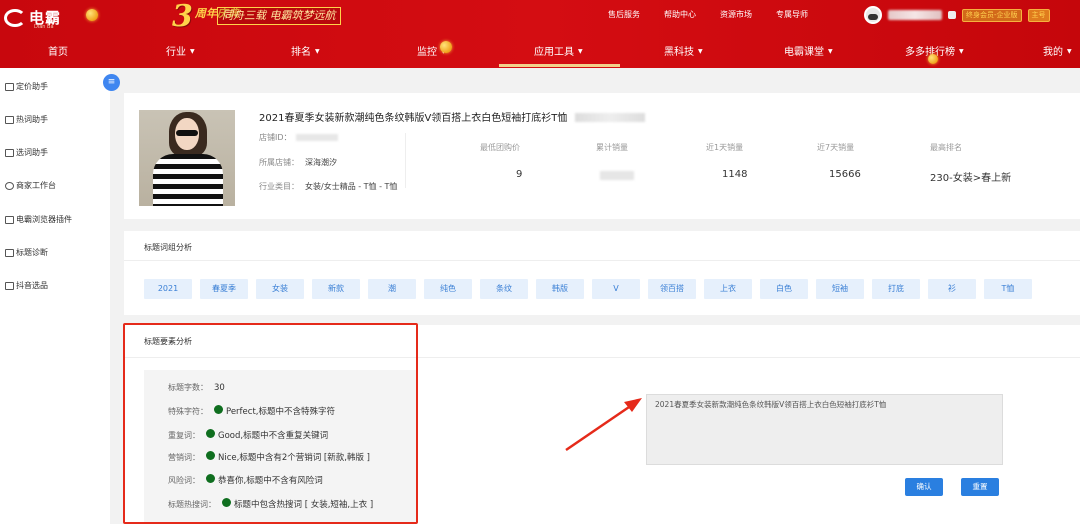 The width and height of the screenshot is (1080, 524). I want to click on nav-classroom-label: 电霸课堂, so click(804, 52).